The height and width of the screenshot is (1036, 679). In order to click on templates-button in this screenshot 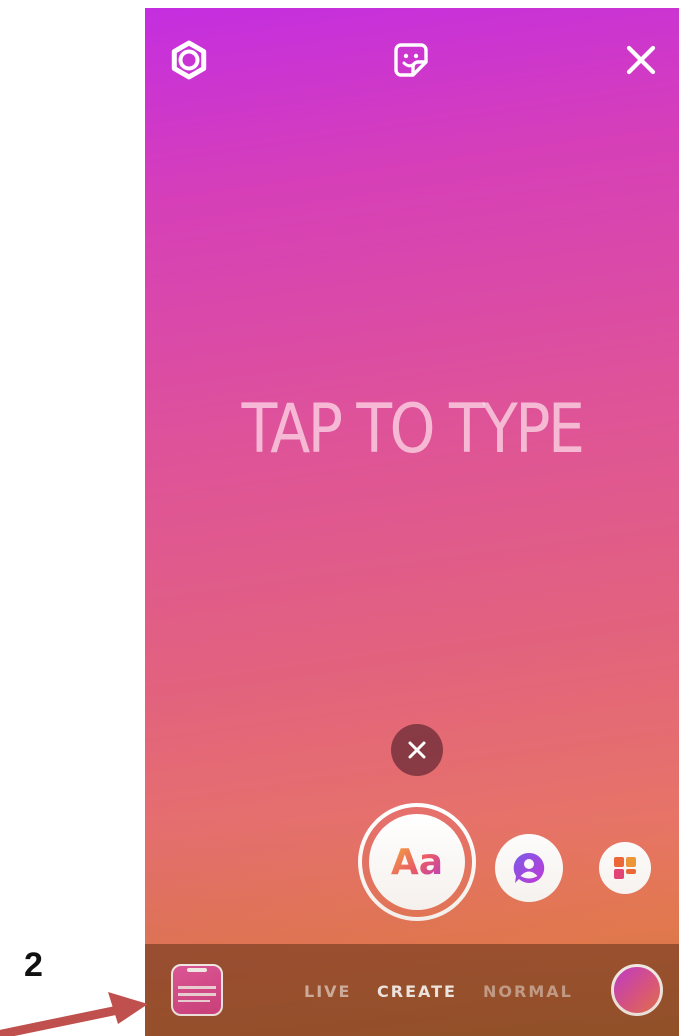, I will do `click(625, 868)`.